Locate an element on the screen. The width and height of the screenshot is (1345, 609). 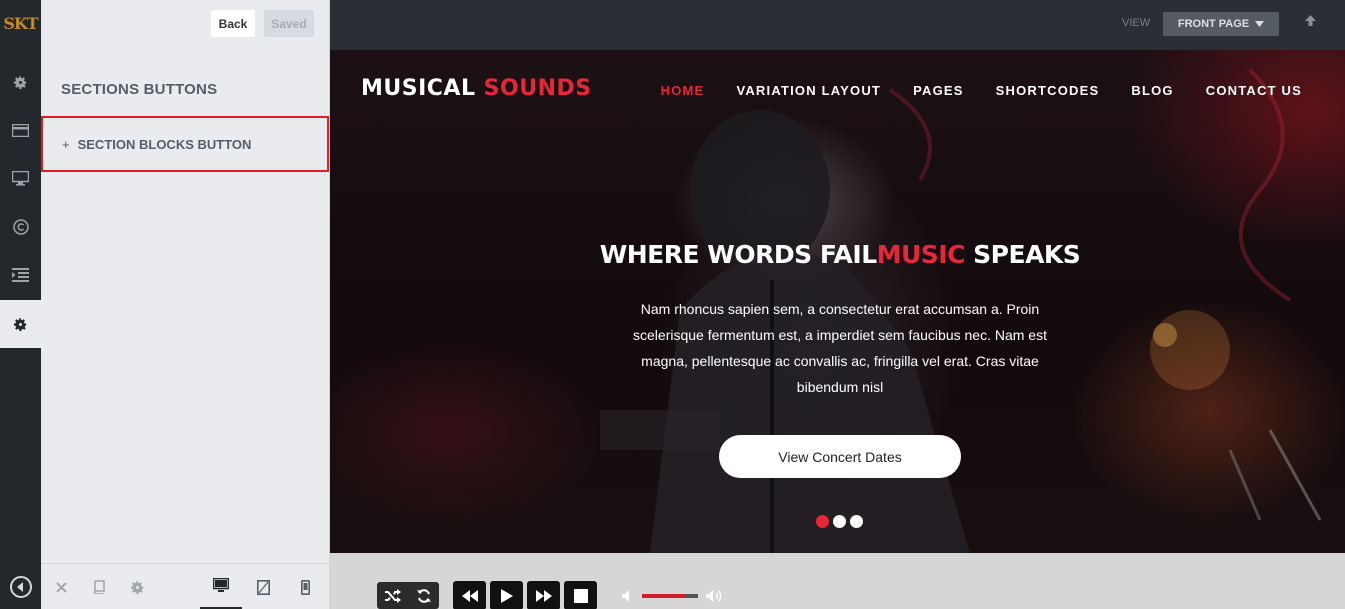
section-blocks-button-item: + SECTION BLOCKS BUTTON is located at coordinates (185, 144).